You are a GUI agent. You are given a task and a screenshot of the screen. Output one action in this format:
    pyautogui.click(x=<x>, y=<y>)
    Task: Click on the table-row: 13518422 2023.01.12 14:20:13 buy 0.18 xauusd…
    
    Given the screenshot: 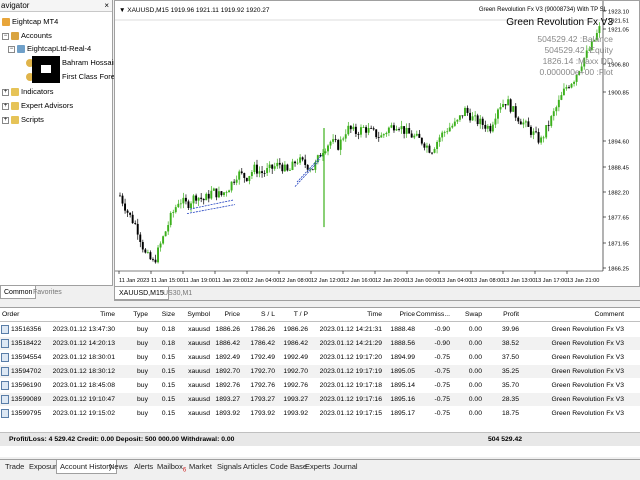 What is the action you would take?
    pyautogui.click(x=320, y=343)
    